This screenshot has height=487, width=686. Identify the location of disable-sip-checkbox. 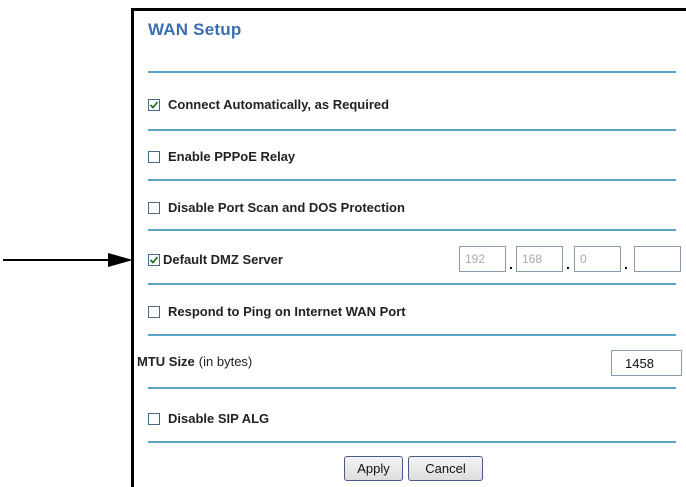
(154, 418).